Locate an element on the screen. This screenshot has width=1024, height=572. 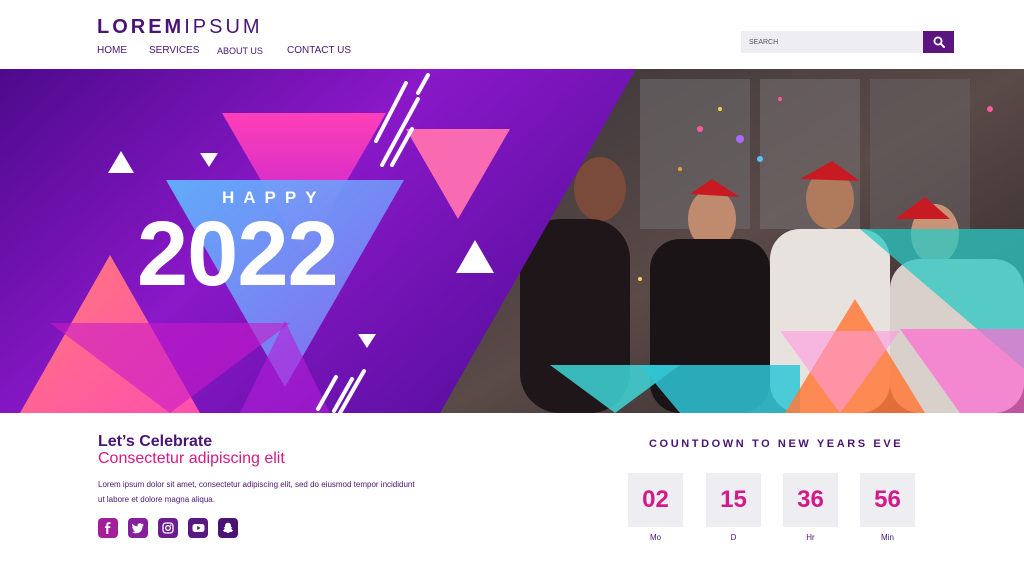
facebook-icon is located at coordinates (108, 528).